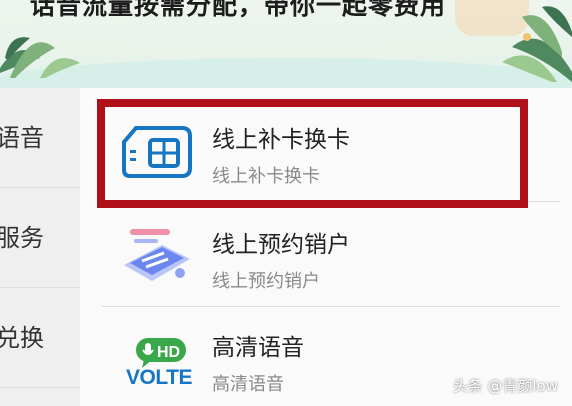 The width and height of the screenshot is (572, 406). What do you see at coordinates (22, 338) in the screenshot?
I see `sidebar-item-label: 兑换` at bounding box center [22, 338].